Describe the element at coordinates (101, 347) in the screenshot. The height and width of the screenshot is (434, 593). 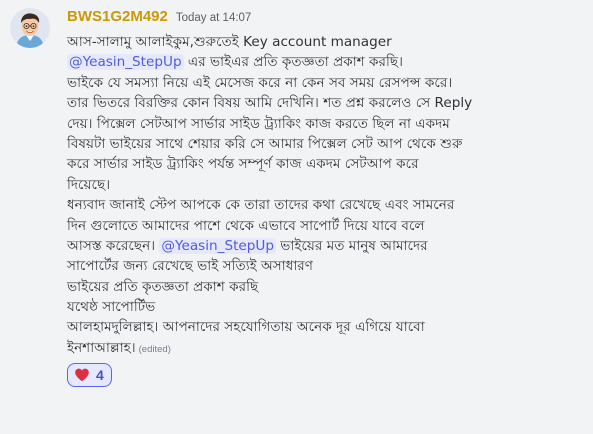
I see `message-text: ইনশাআল্লাহ।` at that location.